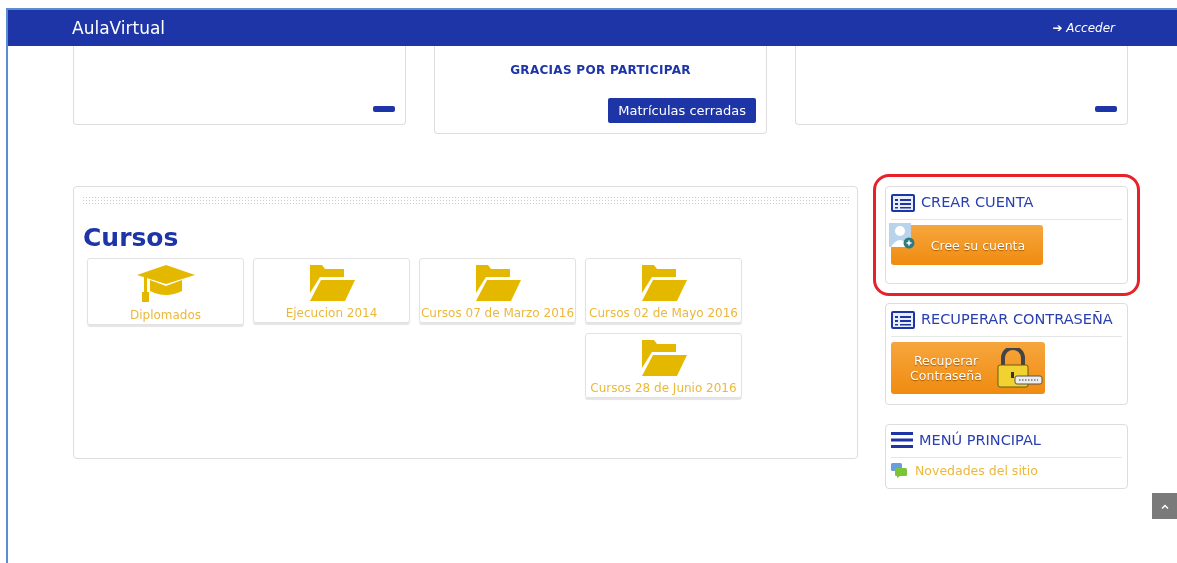 The width and height of the screenshot is (1177, 563). Describe the element at coordinates (1017, 319) in the screenshot. I see `block-title: RECUPERAR CONTRASEÑA` at that location.